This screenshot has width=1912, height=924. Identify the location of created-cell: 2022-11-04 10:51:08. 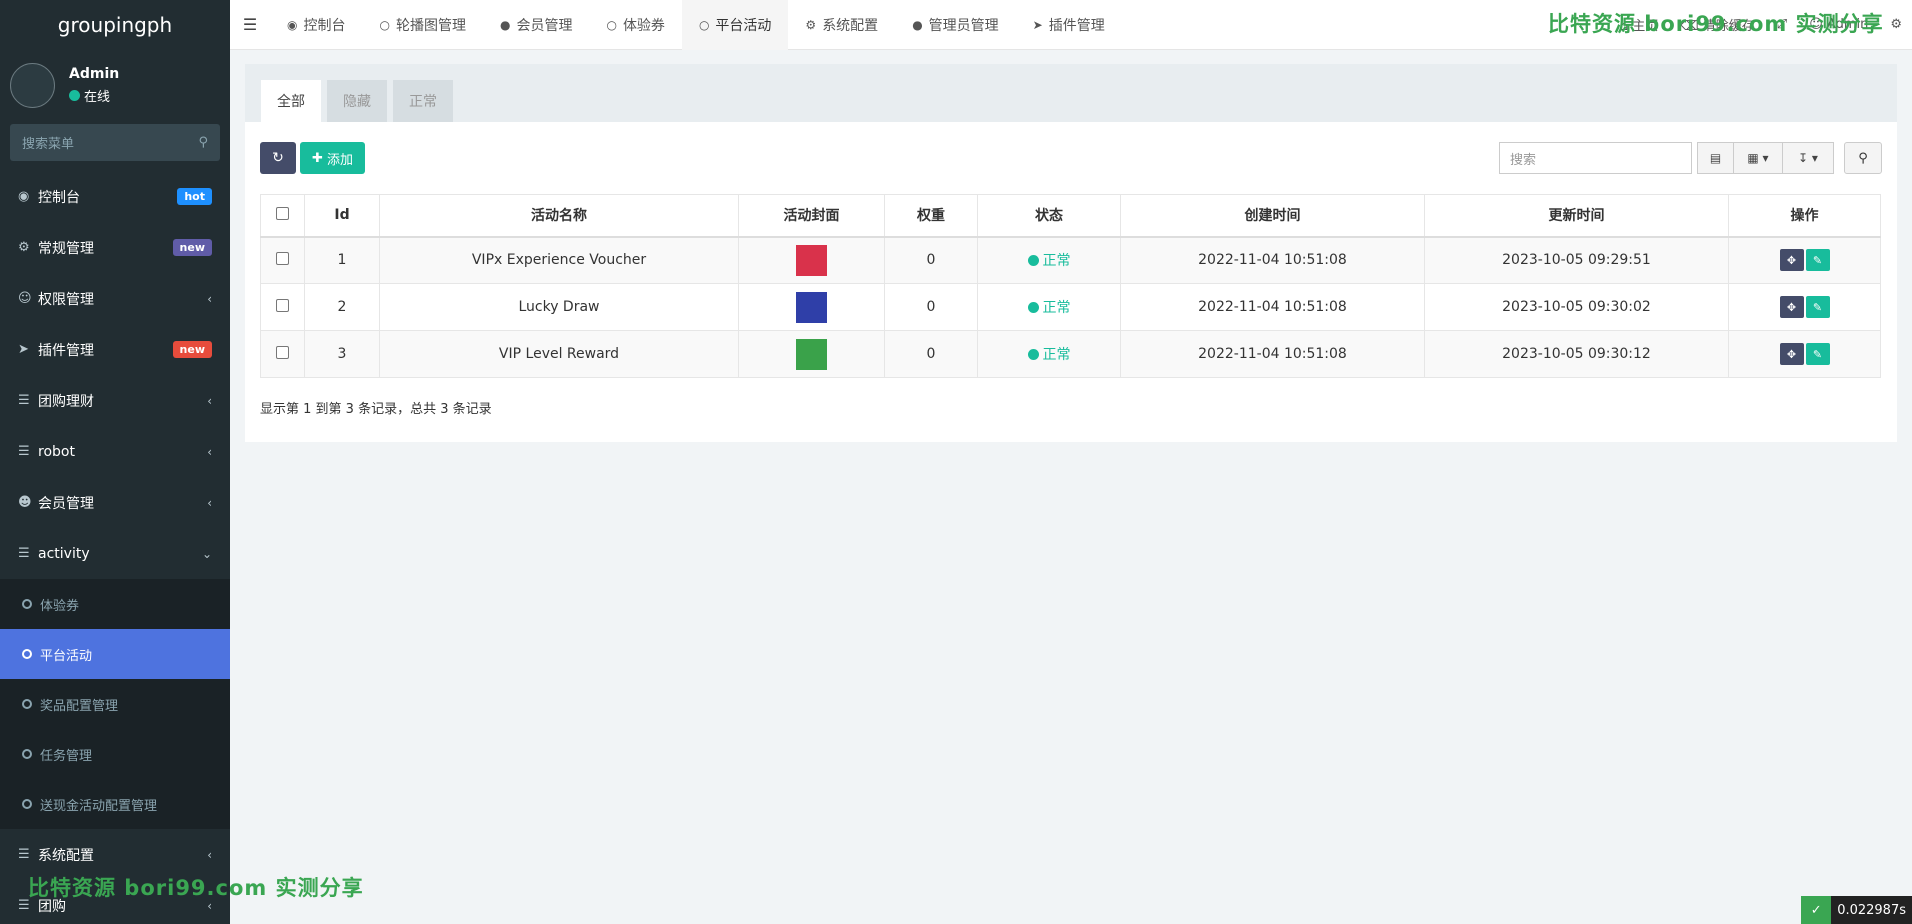
(1272, 354).